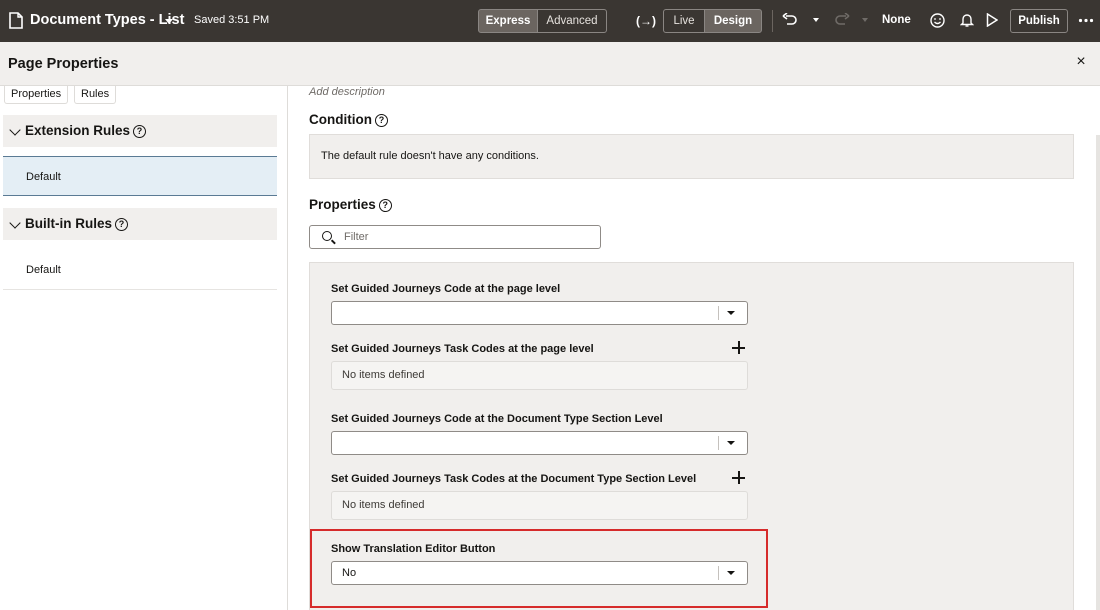  Describe the element at coordinates (140, 176) in the screenshot. I see `rule-item-extension-default: Default` at that location.